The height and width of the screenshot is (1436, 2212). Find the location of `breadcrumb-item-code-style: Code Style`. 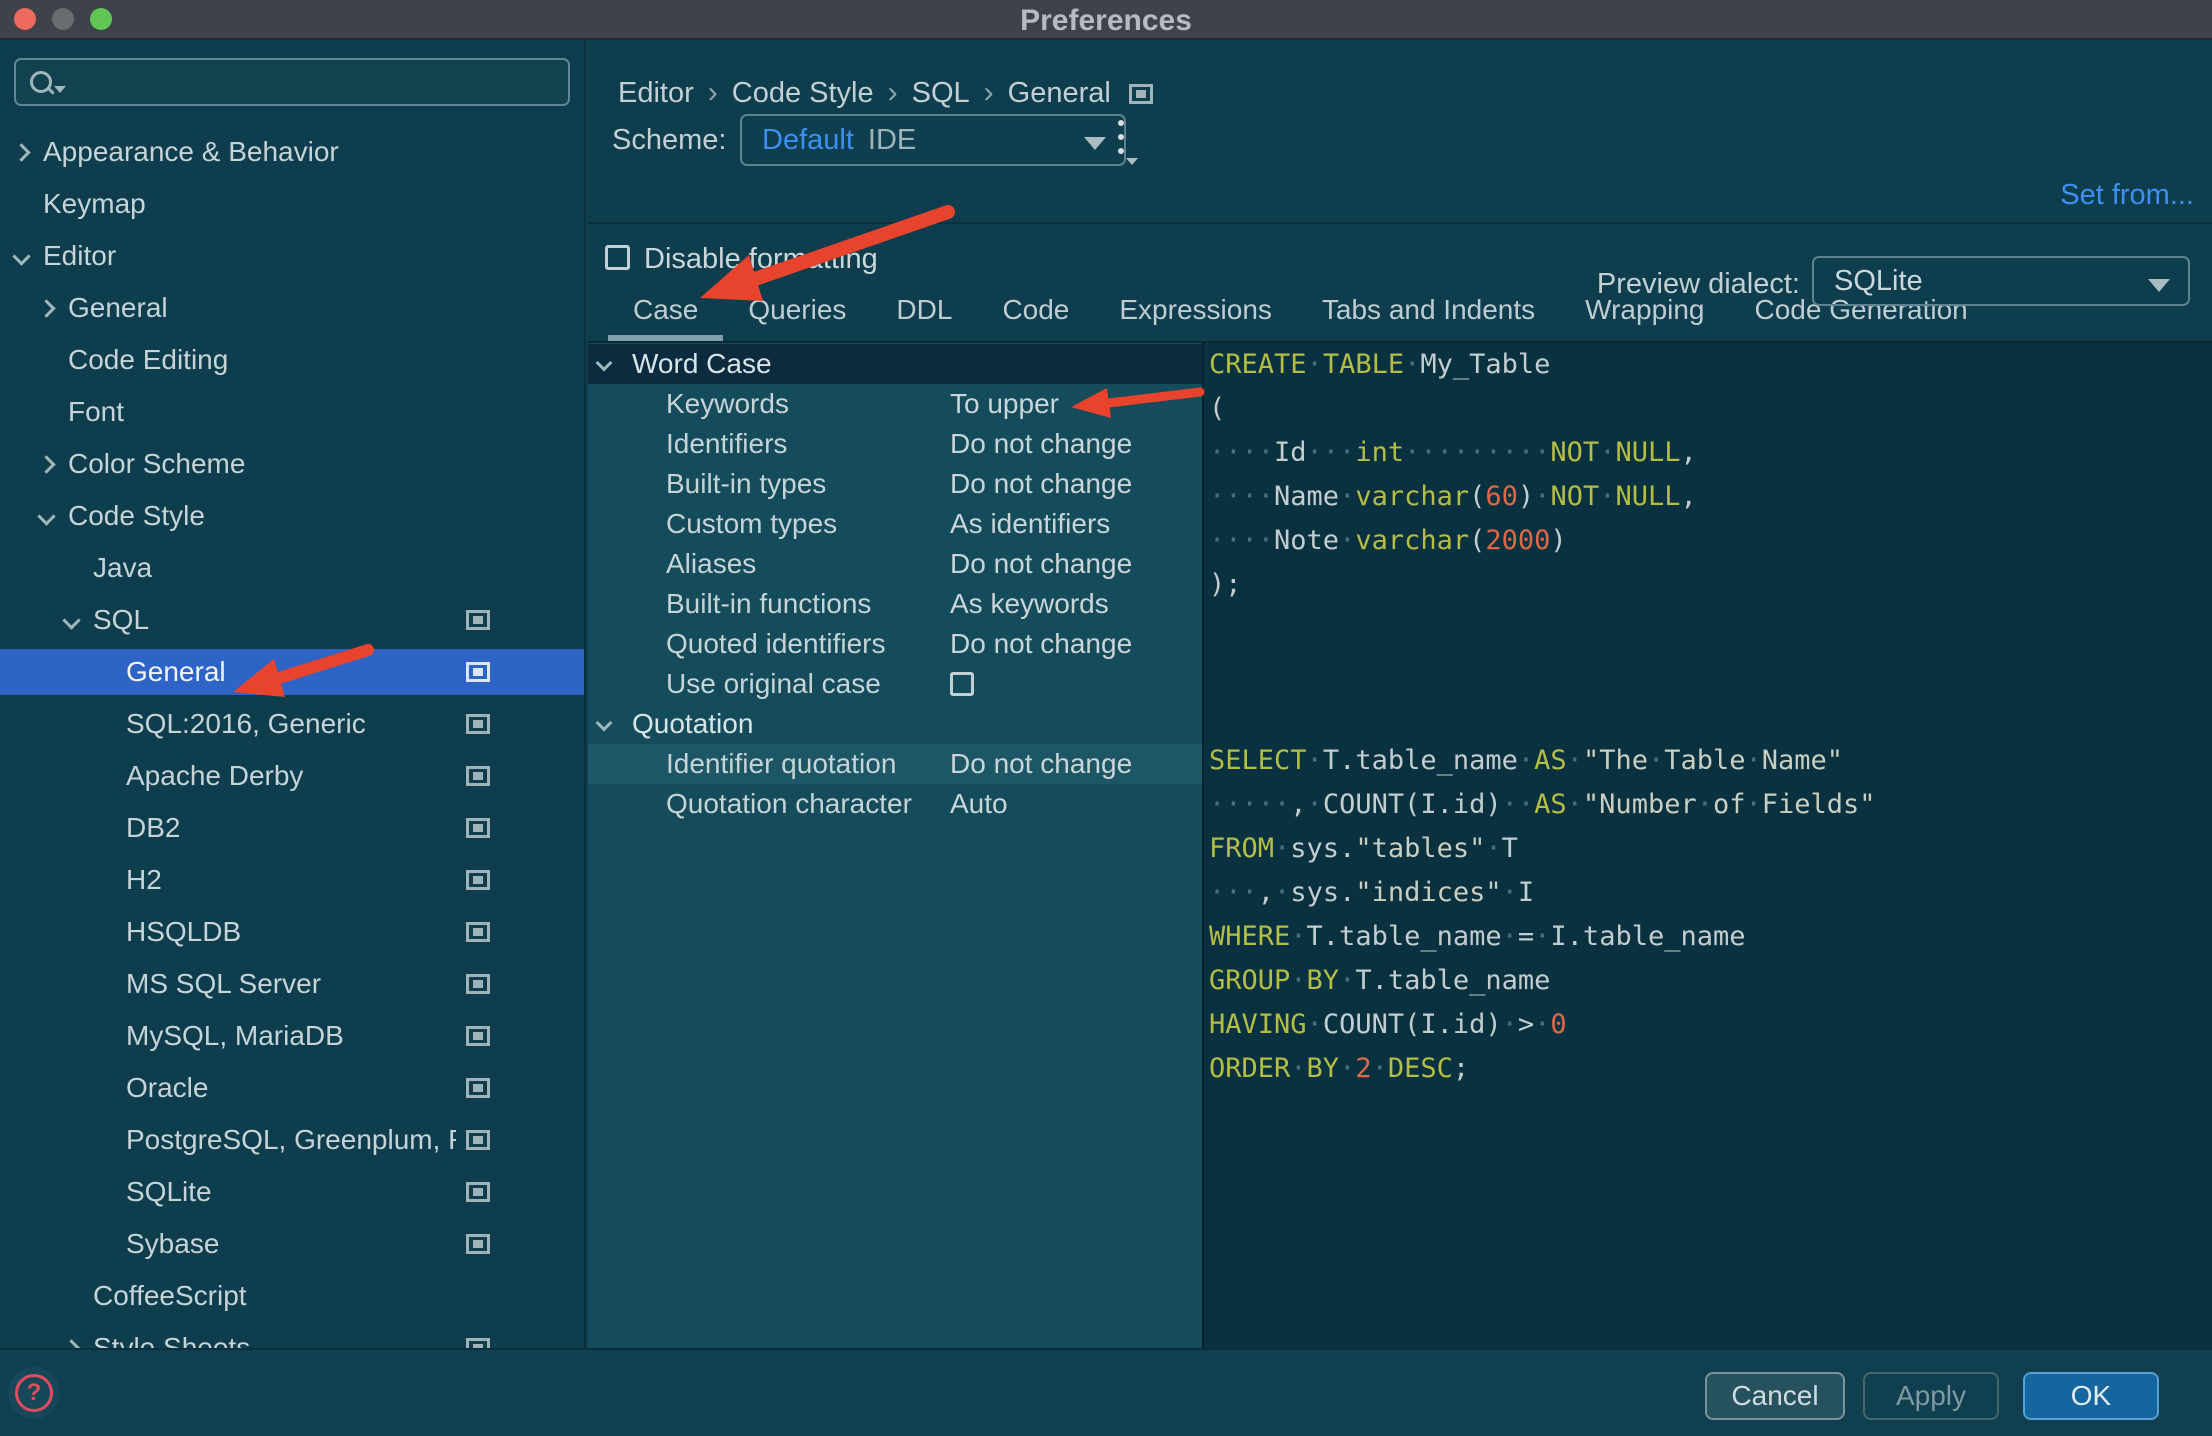

breadcrumb-item-code-style: Code Style is located at coordinates (803, 93).